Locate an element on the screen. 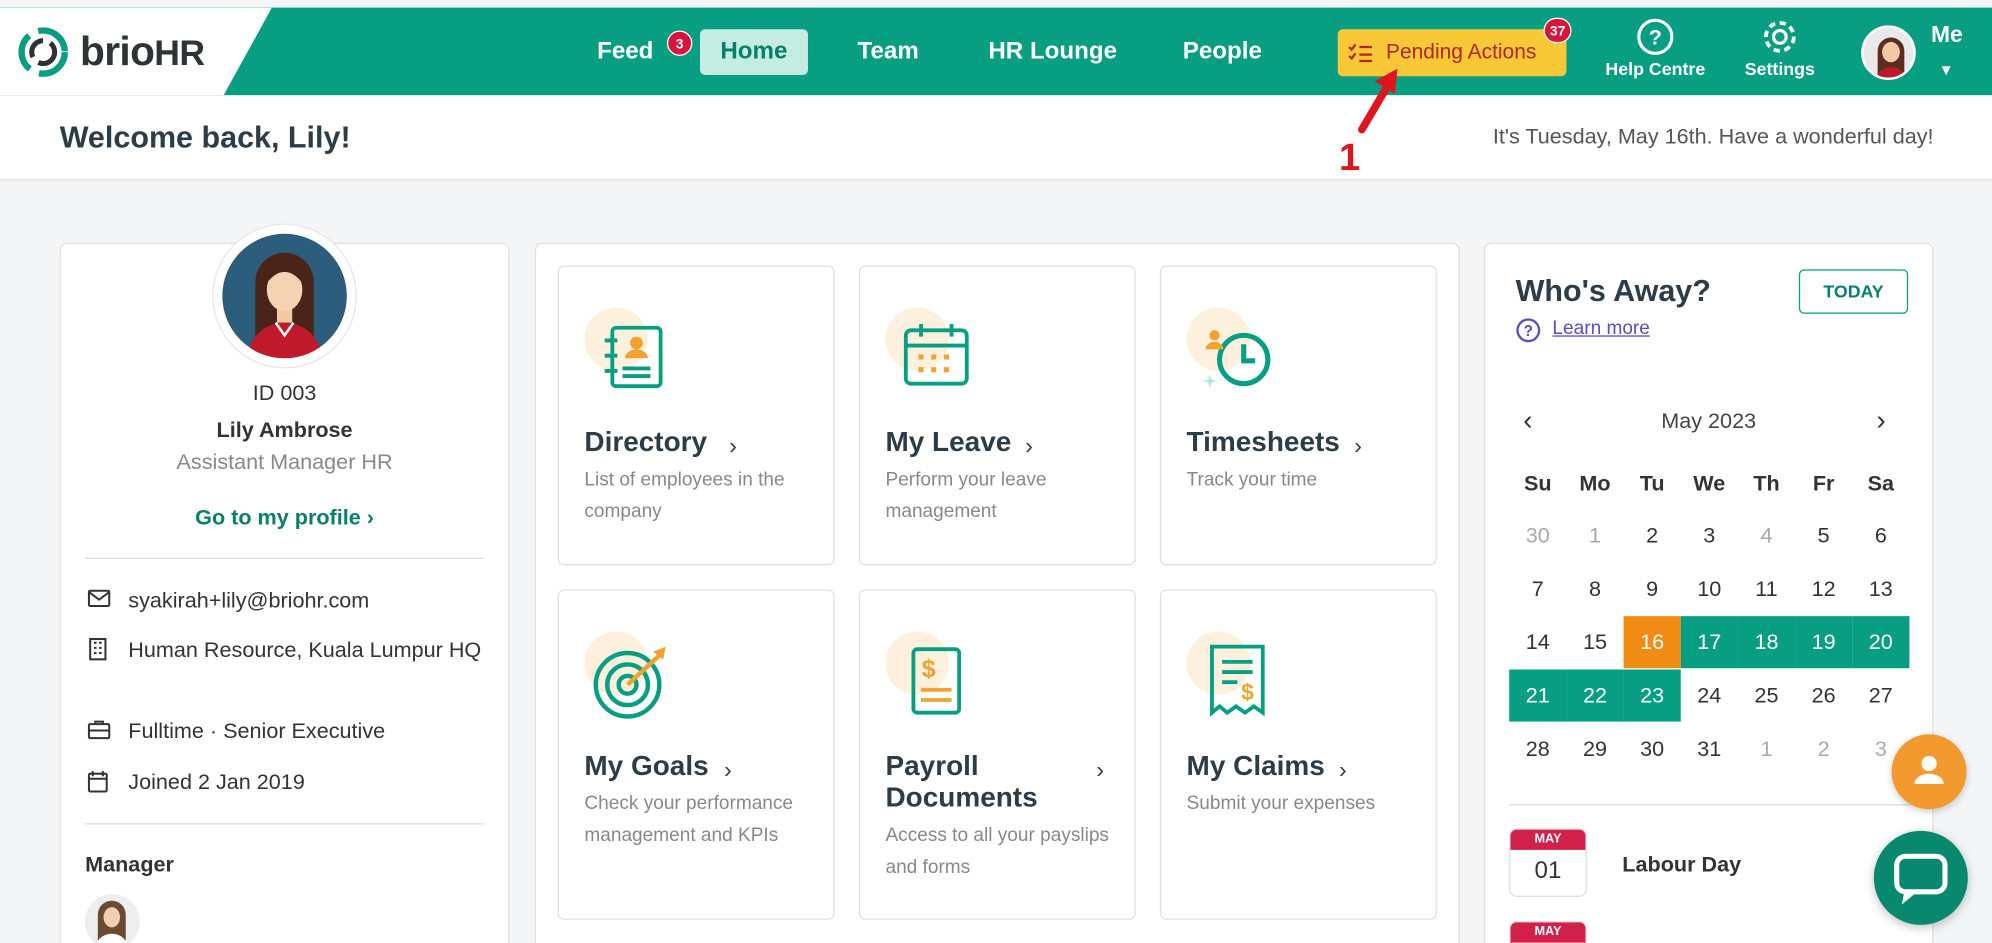 The width and height of the screenshot is (1992, 943). employee-name: Lily Ambrose is located at coordinates (284, 430).